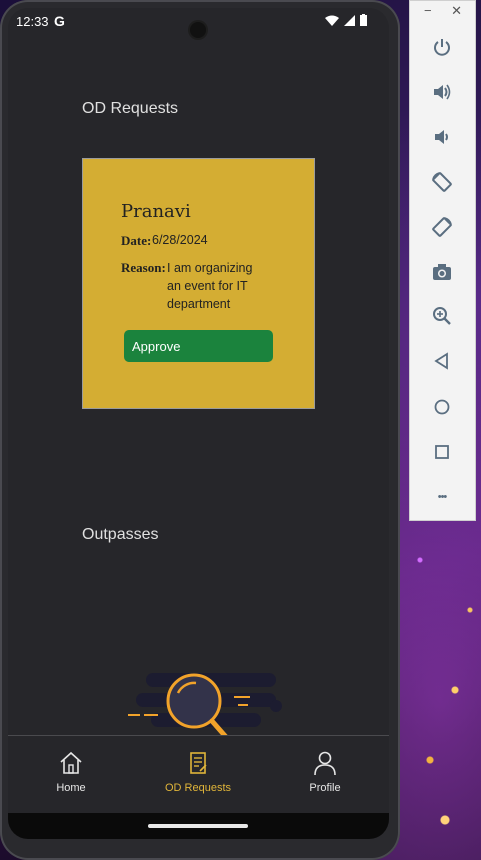 Image resolution: width=481 pixels, height=860 pixels. What do you see at coordinates (198, 788) in the screenshot?
I see `nav-od-requests-label: OD Requests` at bounding box center [198, 788].